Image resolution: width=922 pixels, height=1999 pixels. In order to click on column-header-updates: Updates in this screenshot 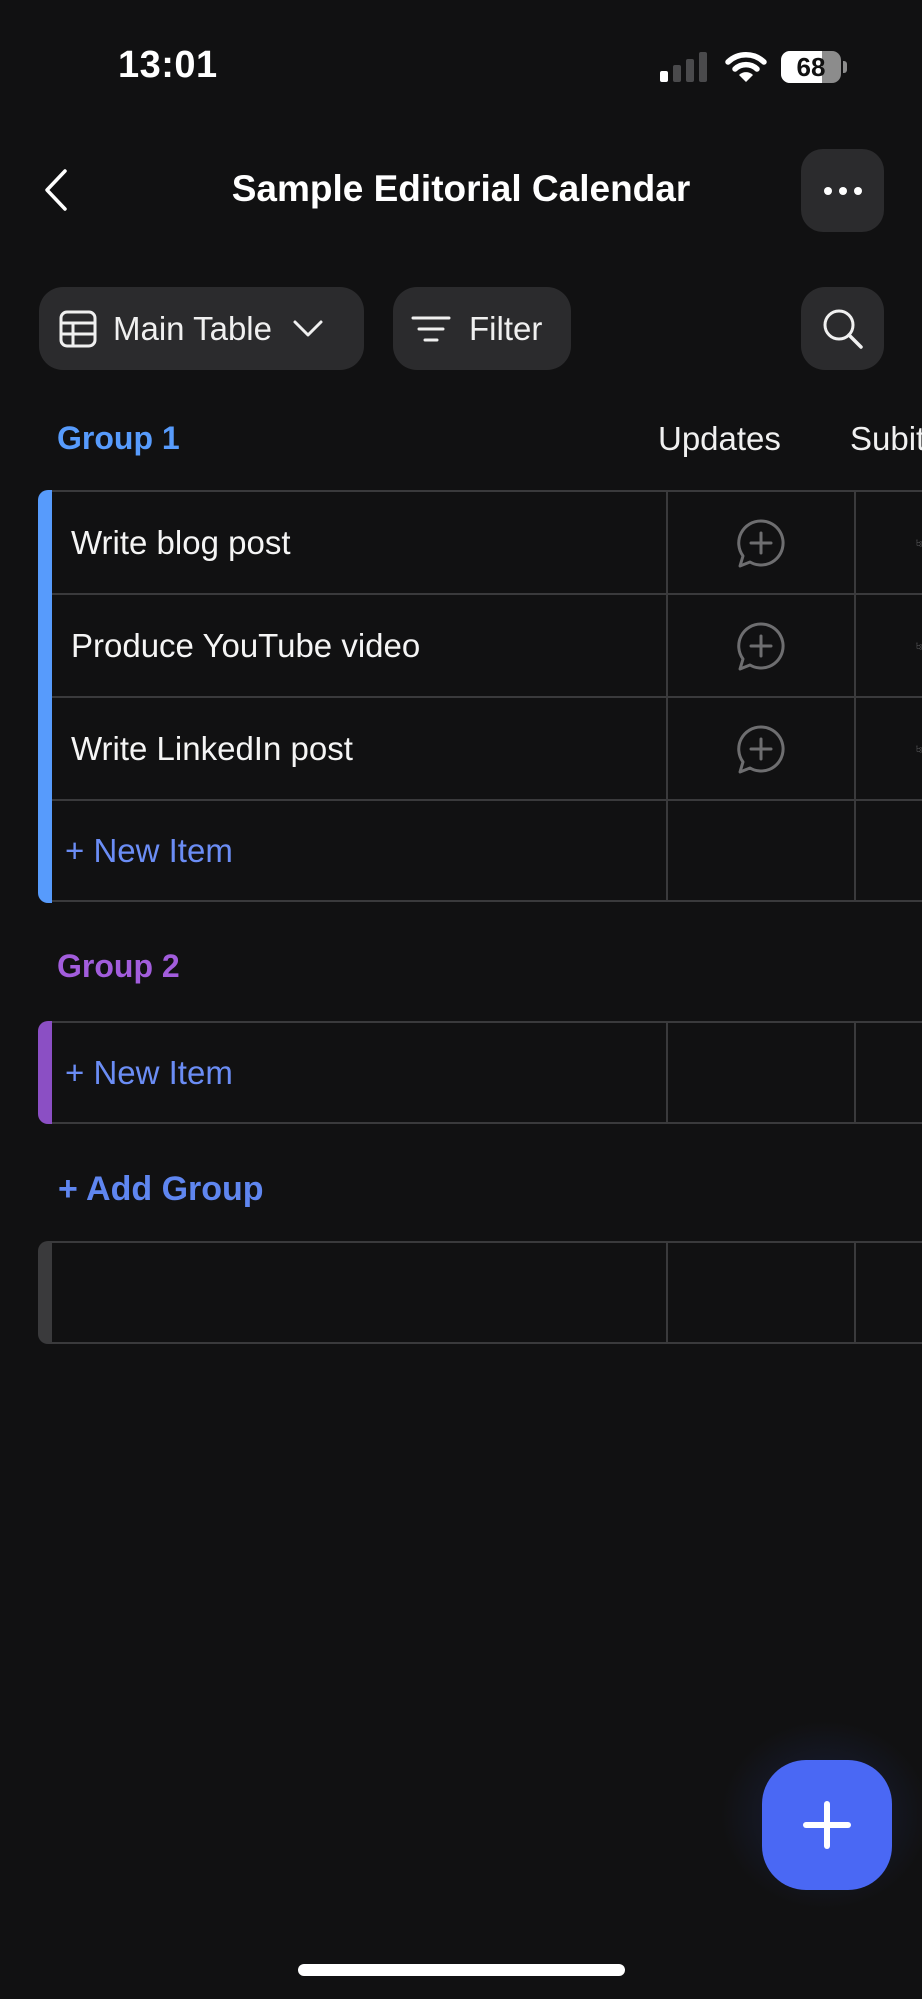, I will do `click(719, 439)`.